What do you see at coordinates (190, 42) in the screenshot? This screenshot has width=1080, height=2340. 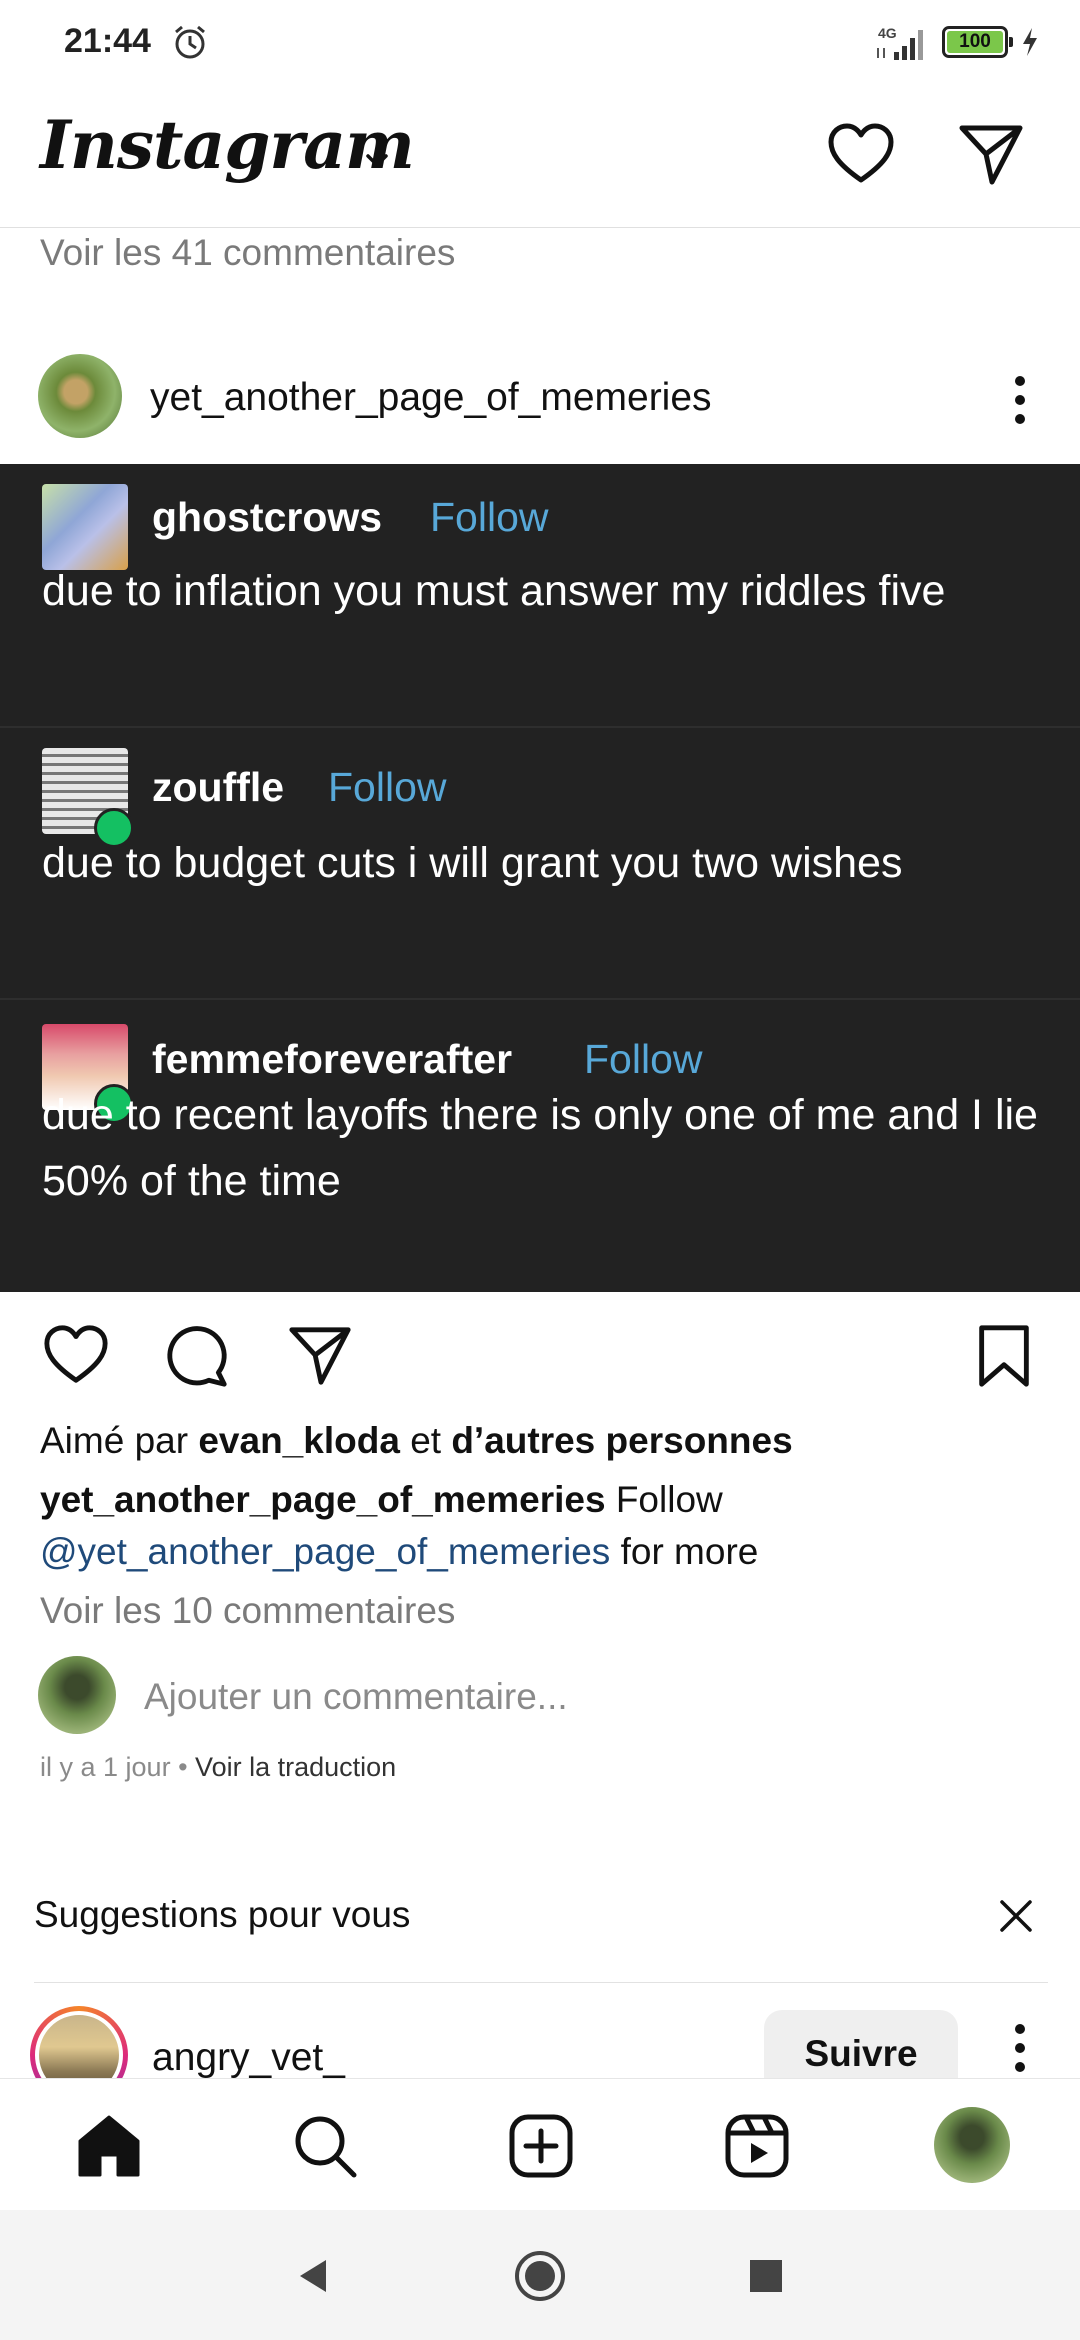 I see `alarm-icon` at bounding box center [190, 42].